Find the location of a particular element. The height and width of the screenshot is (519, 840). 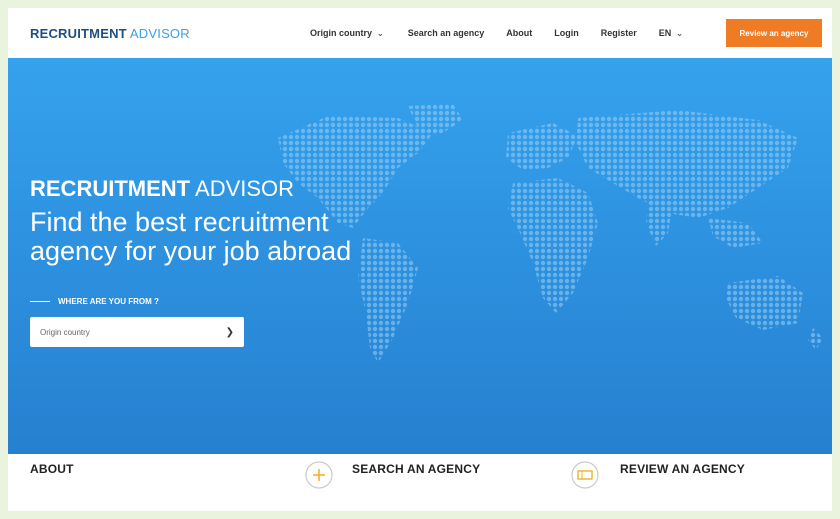

nav-register-label: Register is located at coordinates (618, 33).